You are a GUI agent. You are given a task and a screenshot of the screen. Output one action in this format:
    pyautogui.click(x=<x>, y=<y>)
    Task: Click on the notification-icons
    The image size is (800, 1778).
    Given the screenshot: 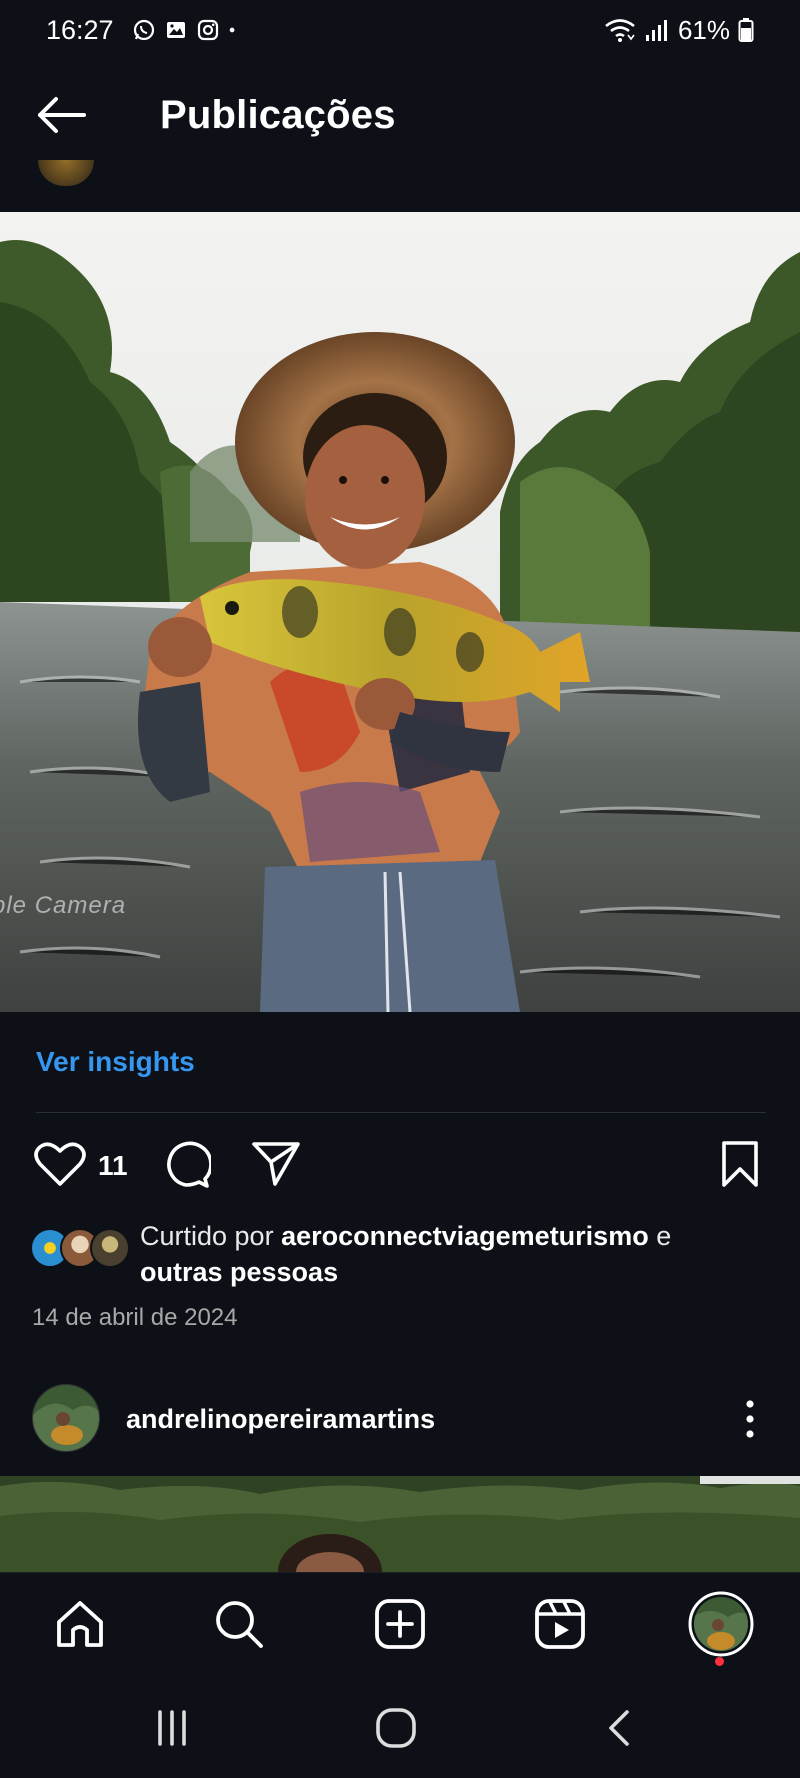 What is the action you would take?
    pyautogui.click(x=187, y=30)
    